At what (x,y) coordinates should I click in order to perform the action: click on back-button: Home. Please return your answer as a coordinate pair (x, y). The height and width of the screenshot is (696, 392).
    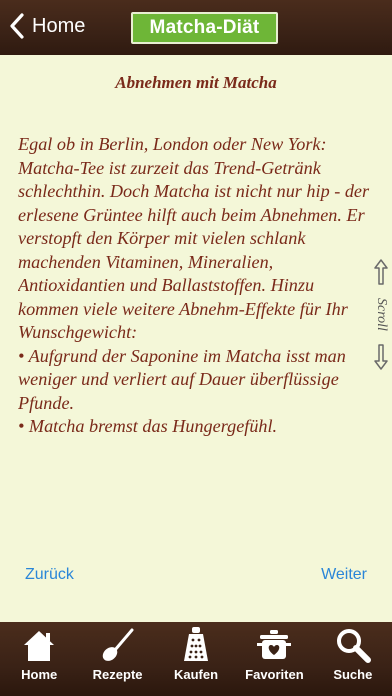
    Looking at the image, I should click on (46, 26).